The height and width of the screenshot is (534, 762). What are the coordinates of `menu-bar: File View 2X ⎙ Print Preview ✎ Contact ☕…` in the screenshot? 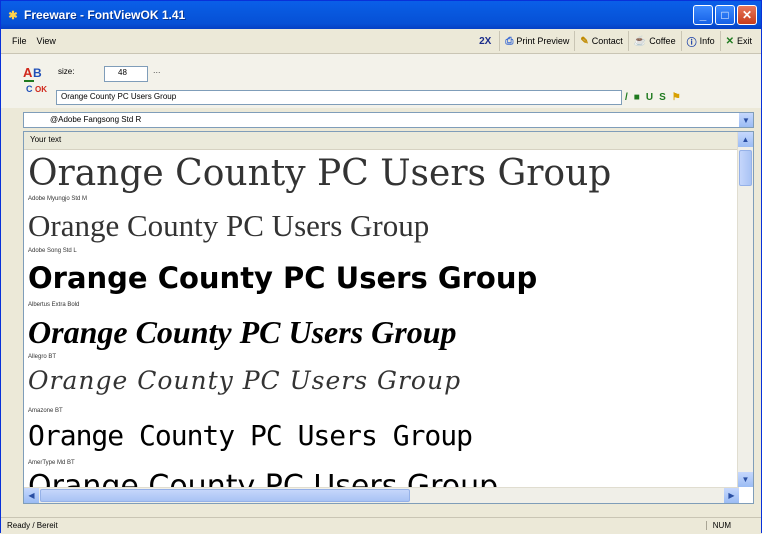 It's located at (381, 41).